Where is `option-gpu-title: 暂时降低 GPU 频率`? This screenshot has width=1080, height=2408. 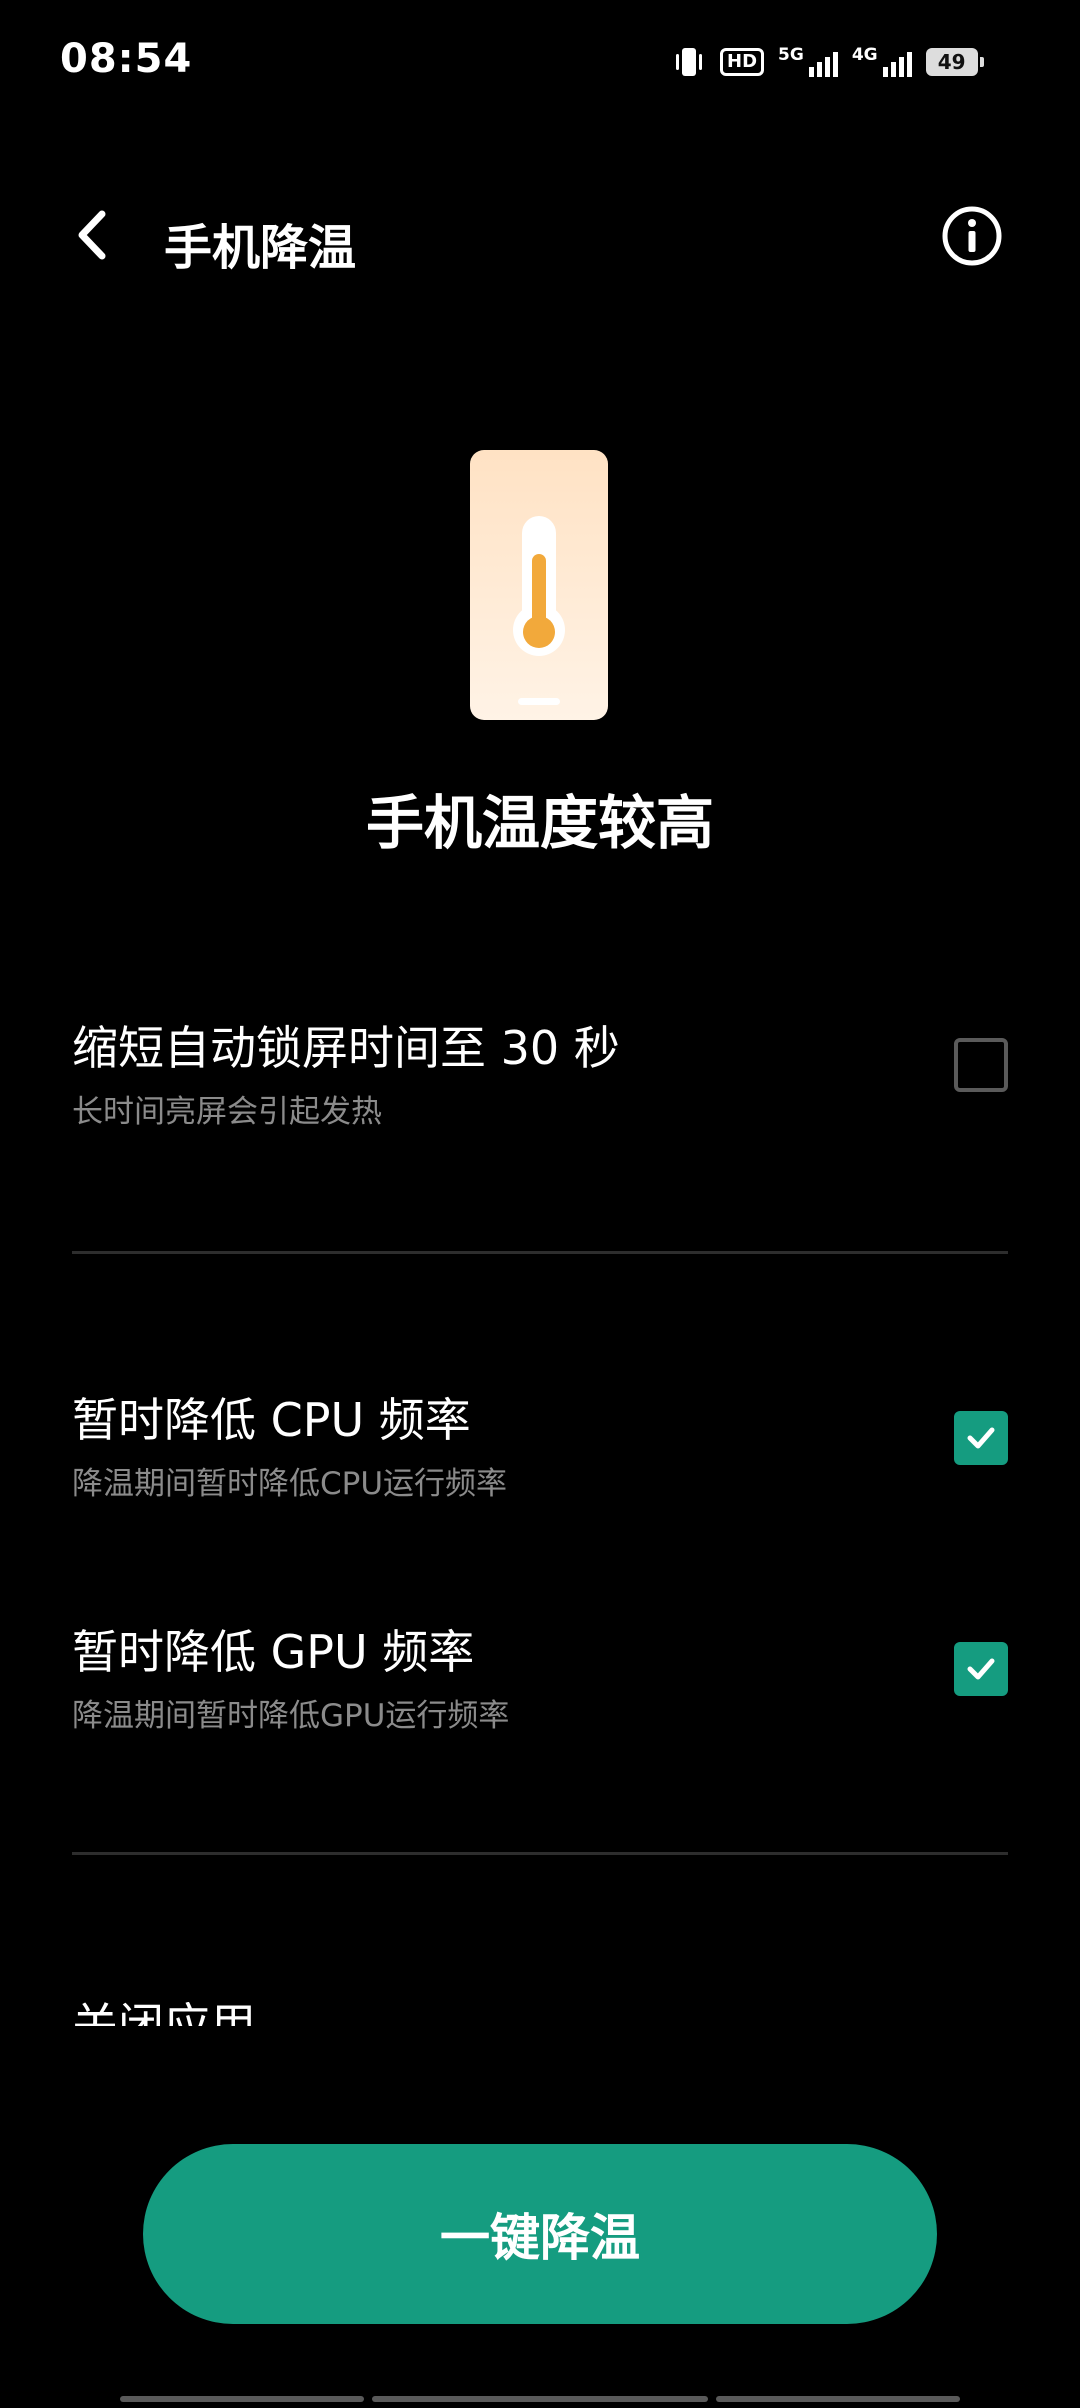 option-gpu-title: 暂时降低 GPU 频率 is located at coordinates (273, 1652).